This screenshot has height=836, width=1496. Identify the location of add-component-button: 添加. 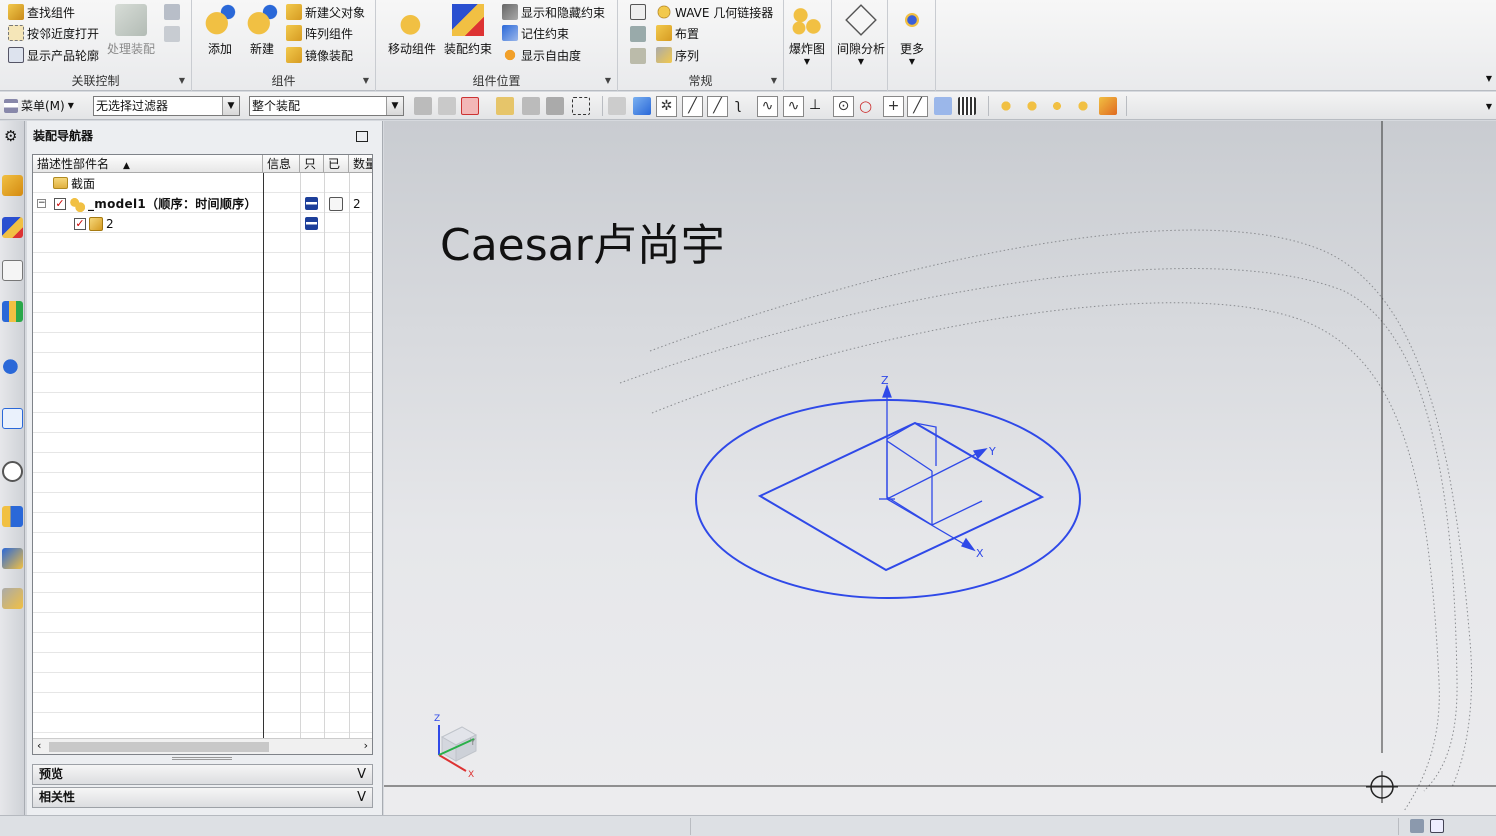
(220, 30).